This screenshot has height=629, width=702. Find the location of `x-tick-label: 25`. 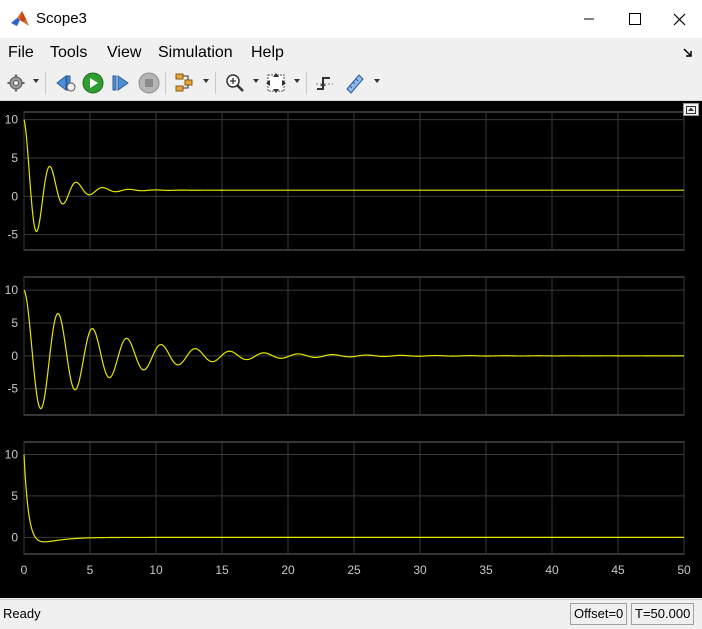

x-tick-label: 25 is located at coordinates (354, 570).